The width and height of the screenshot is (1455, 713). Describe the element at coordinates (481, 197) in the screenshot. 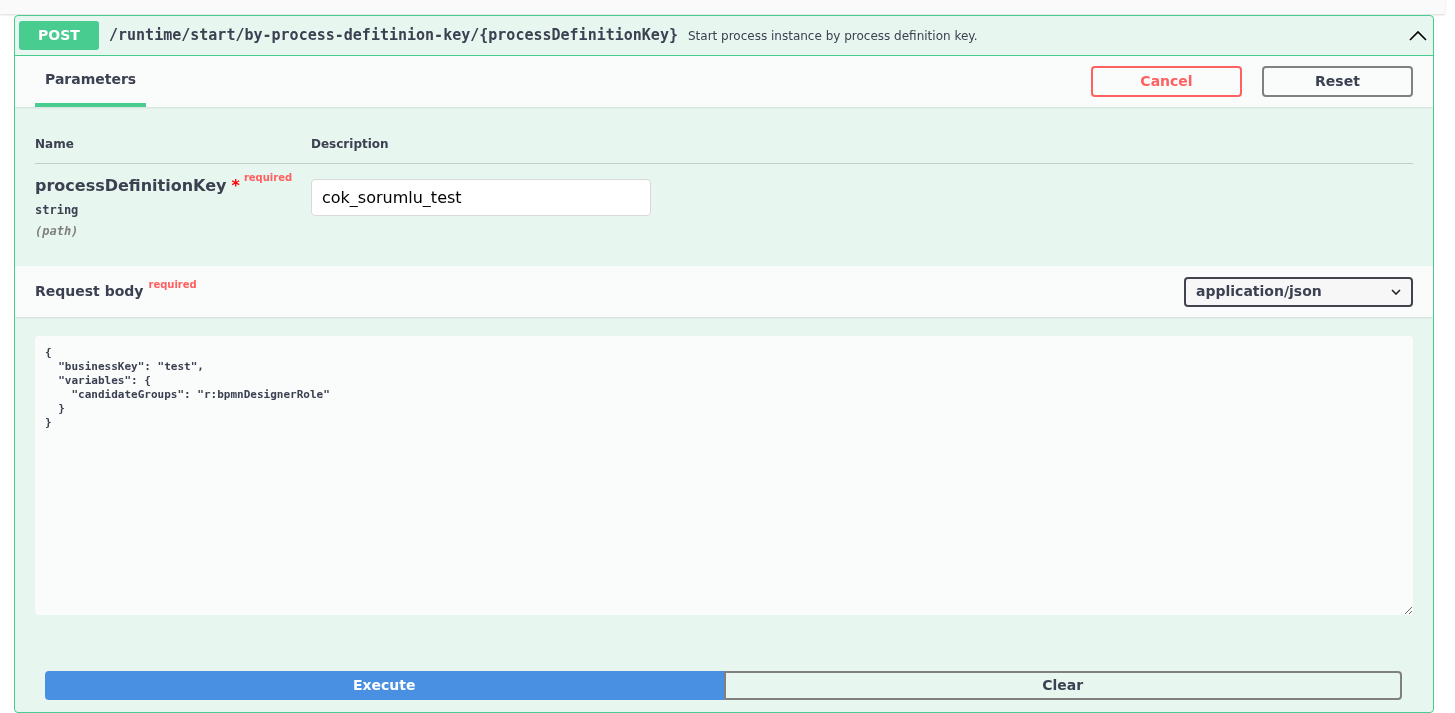

I see `parameter-input-field: cok_sorumlu_test` at that location.